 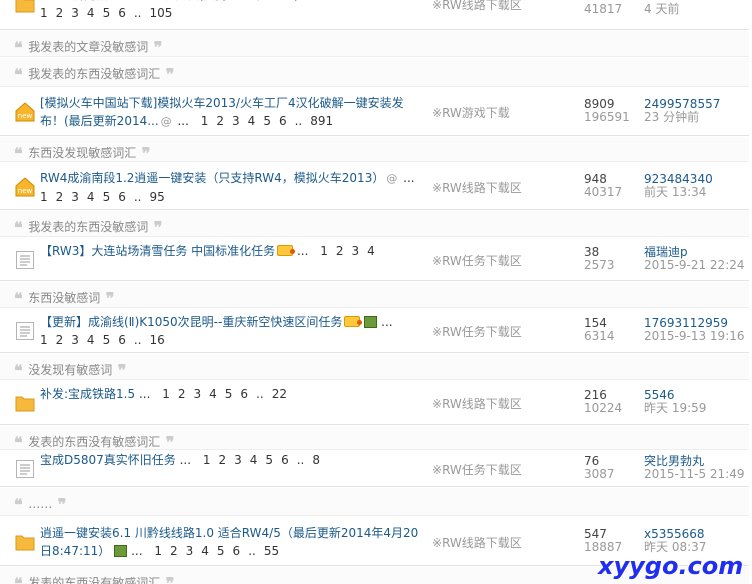 I want to click on last-post: 福瑞迪p 2015-9-21 22:24, so click(x=694, y=258).